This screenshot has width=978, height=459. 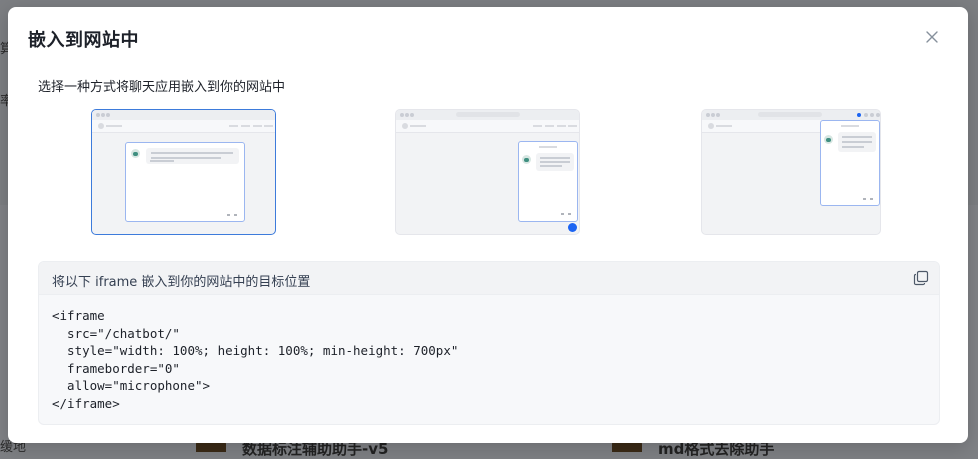 What do you see at coordinates (859, 115) in the screenshot?
I see `extension-icon` at bounding box center [859, 115].